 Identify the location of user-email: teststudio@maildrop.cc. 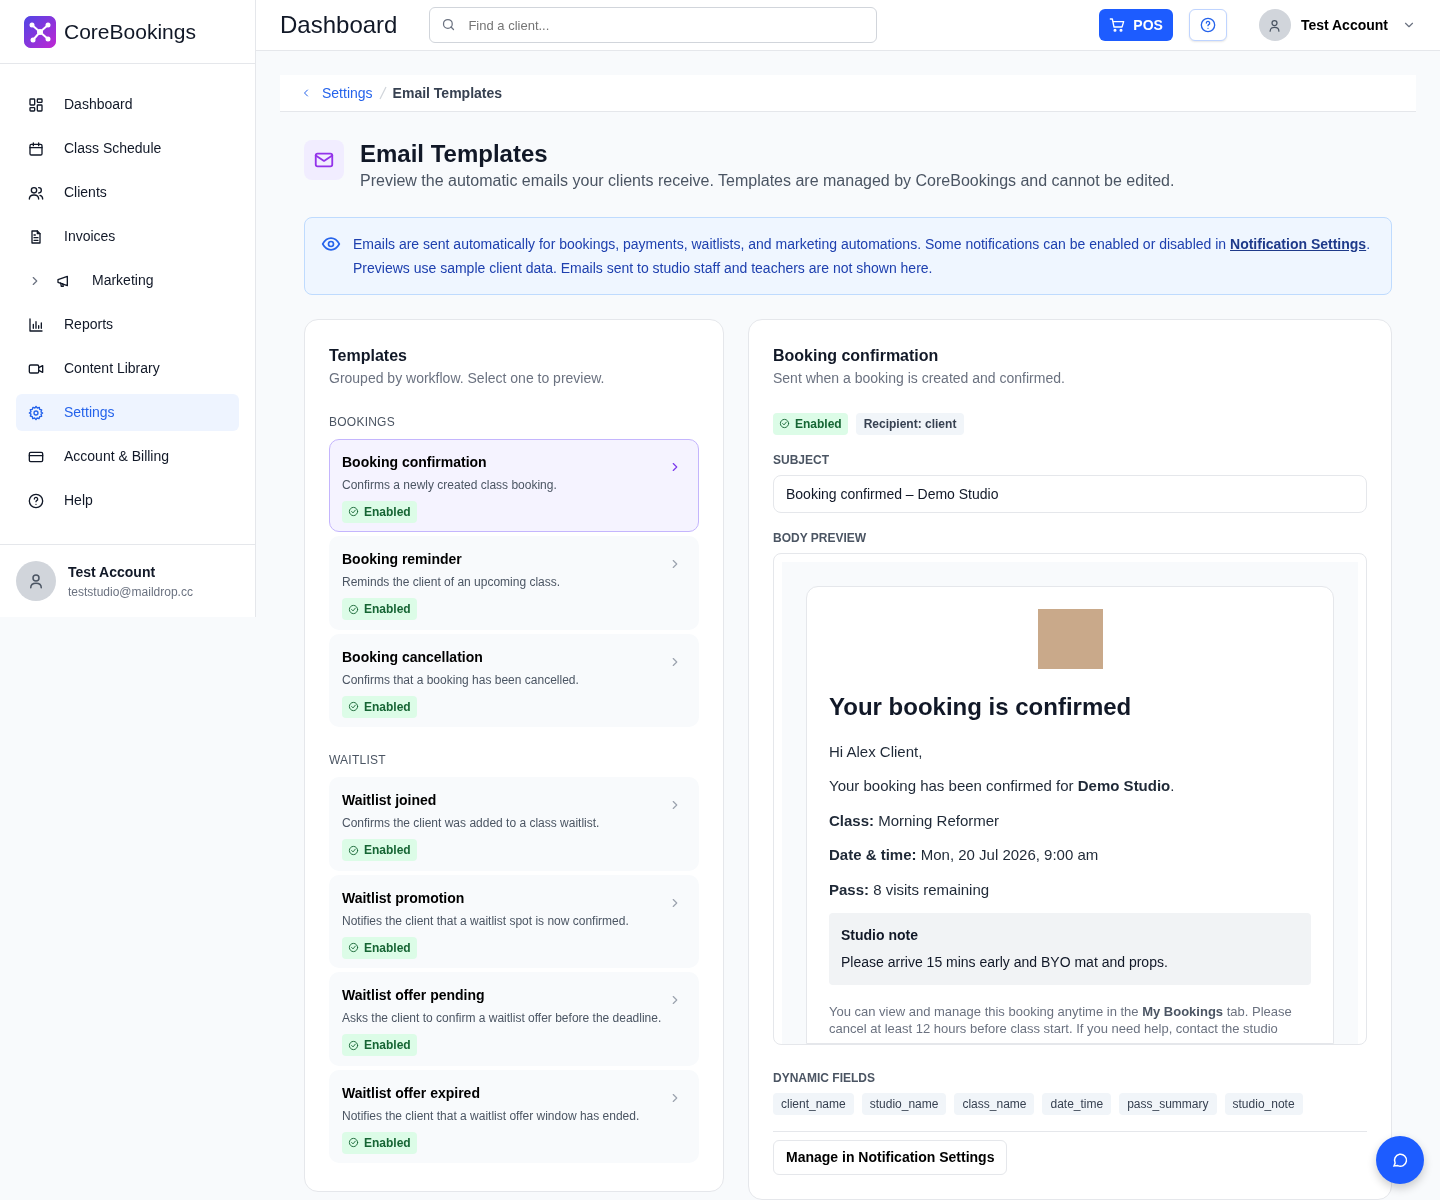
(130, 592).